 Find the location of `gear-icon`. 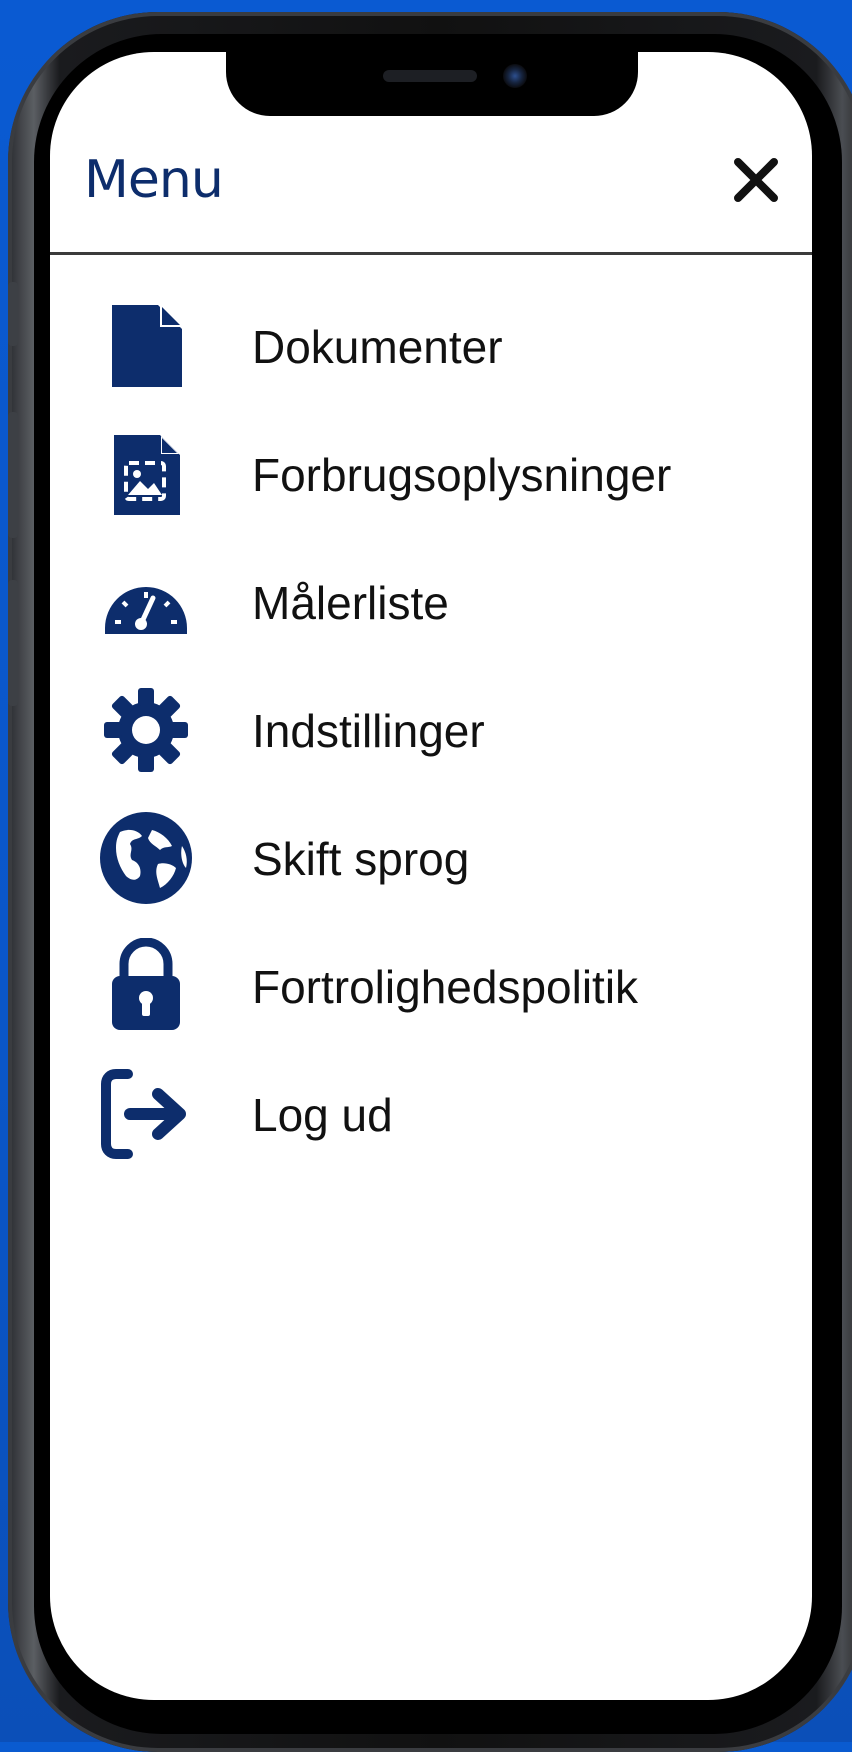

gear-icon is located at coordinates (146, 730).